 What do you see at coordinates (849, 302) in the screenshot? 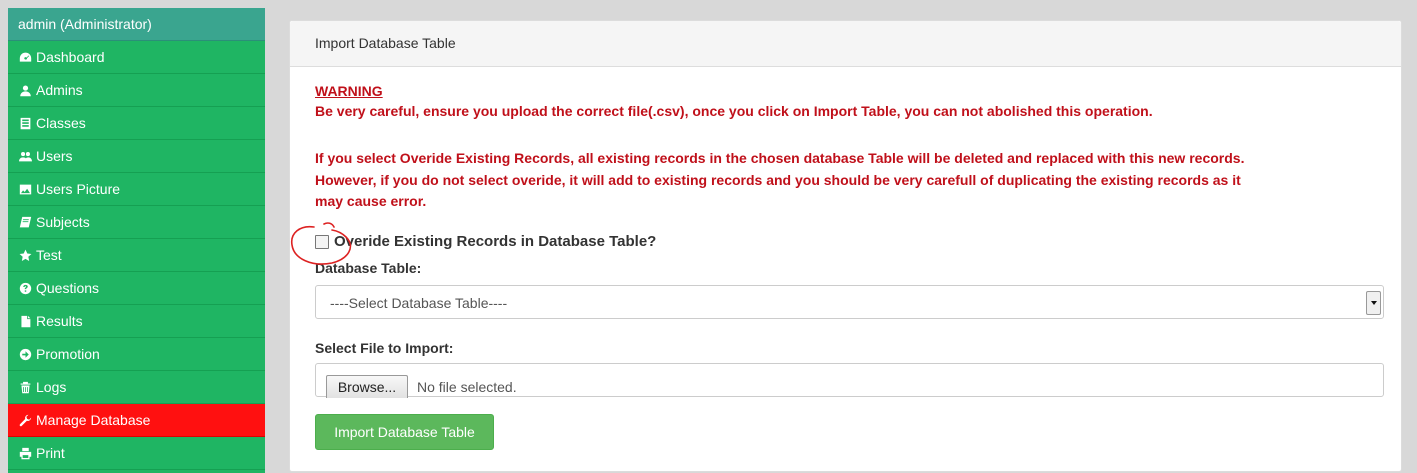
I see `database-table-select: ----Select Database Table----` at bounding box center [849, 302].